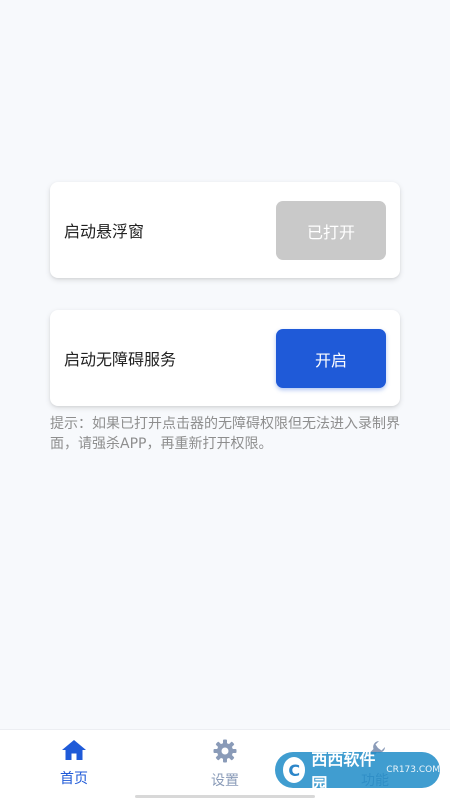 The image size is (450, 800). What do you see at coordinates (343, 771) in the screenshot?
I see `watermark-text: 西西软件园` at bounding box center [343, 771].